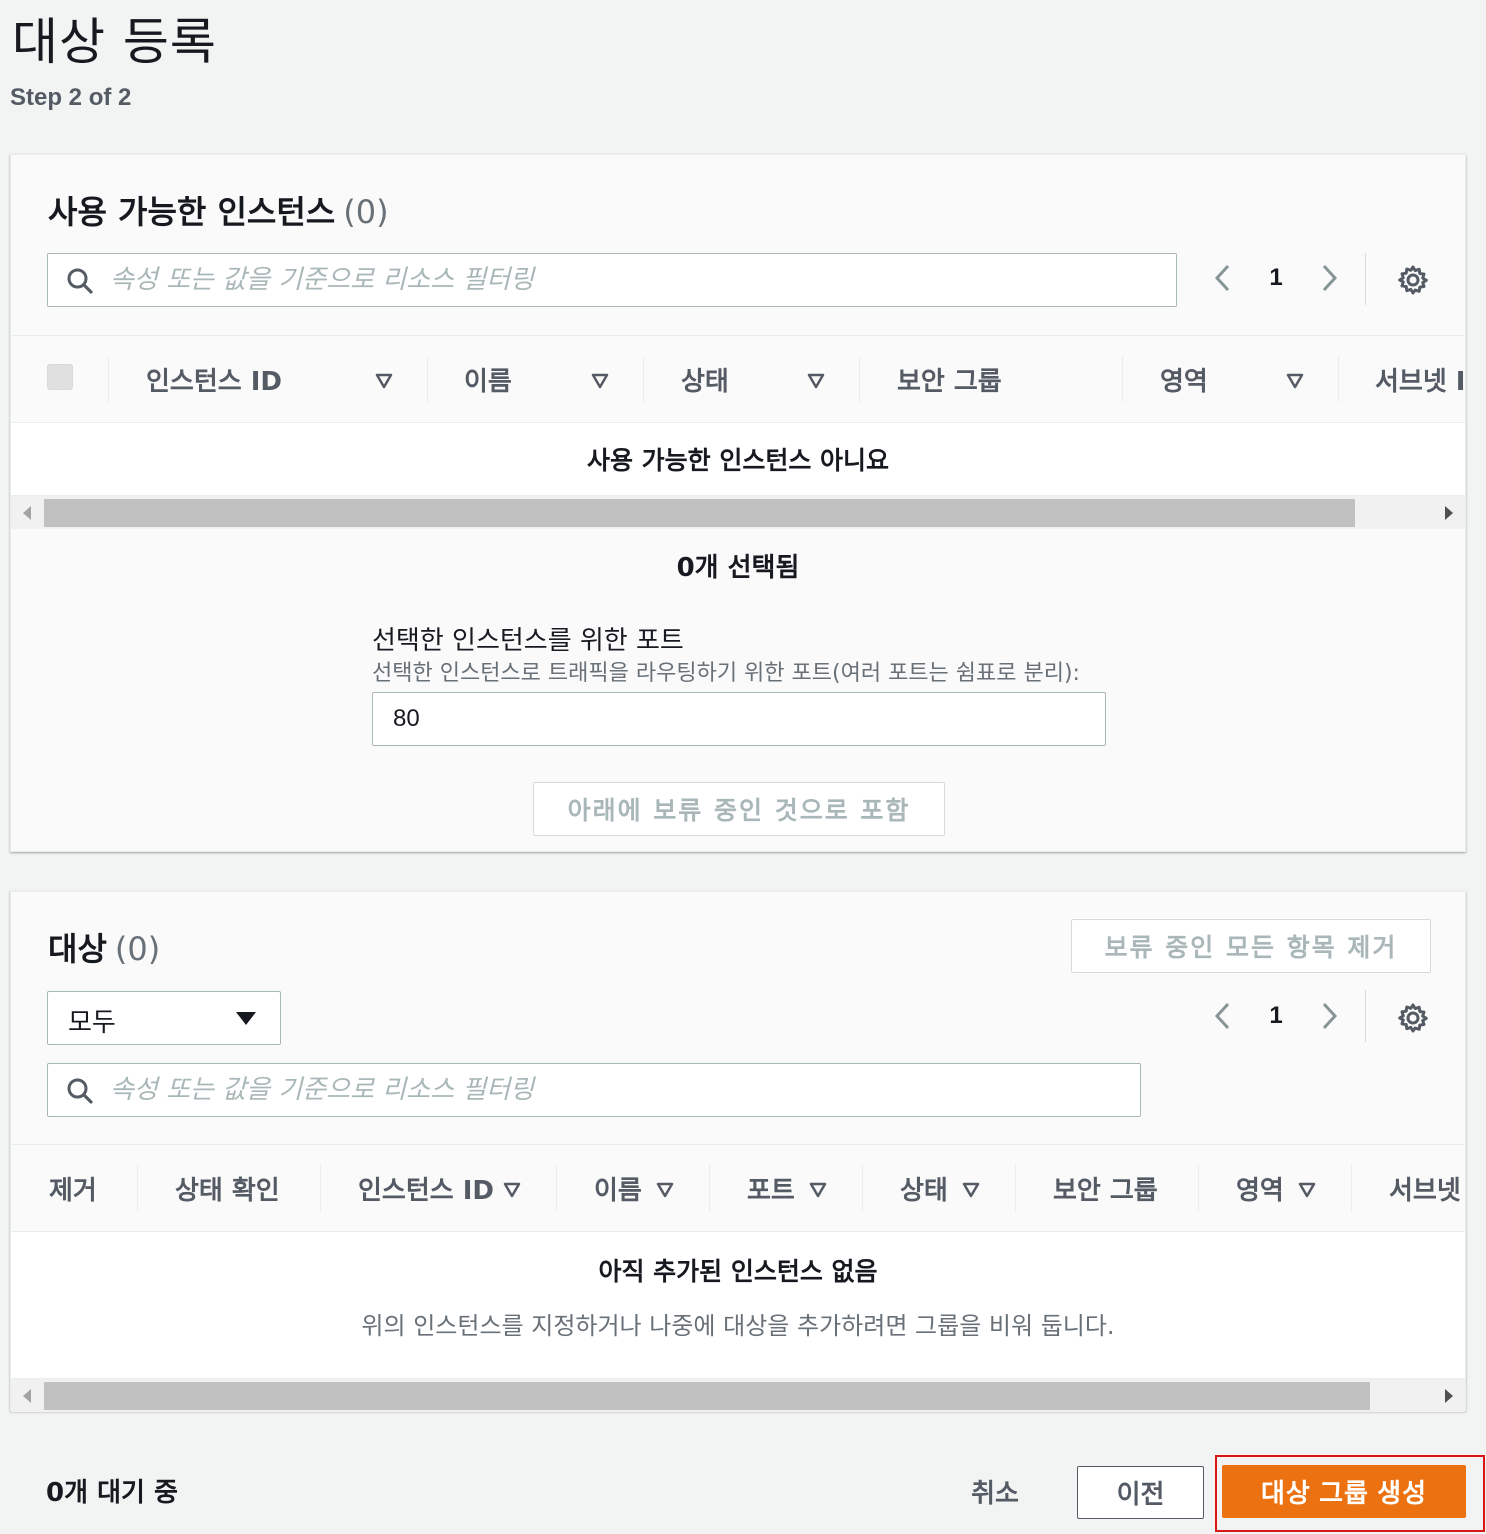 The height and width of the screenshot is (1534, 1486). Describe the element at coordinates (738, 1188) in the screenshot. I see `targets-table-header: 제거 상태 확인 인스턴스 ID 이름 포트 상태 보안 그룹 영역 서브넷` at that location.